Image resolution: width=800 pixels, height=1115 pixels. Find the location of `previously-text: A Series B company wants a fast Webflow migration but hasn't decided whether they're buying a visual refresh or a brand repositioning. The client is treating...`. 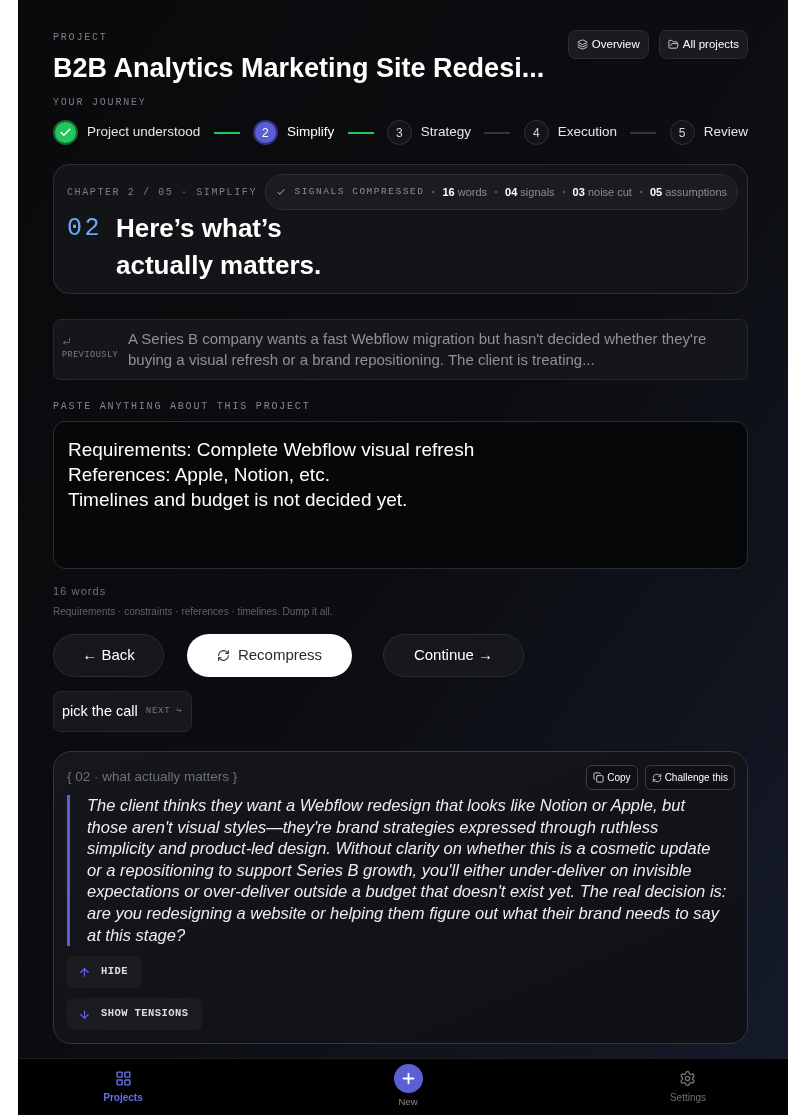

previously-text: A Series B company wants a fast Webflow migration but hasn't decided whether they're buying a visual refresh or a brand repositioning. The client is treating... is located at coordinates (418, 349).